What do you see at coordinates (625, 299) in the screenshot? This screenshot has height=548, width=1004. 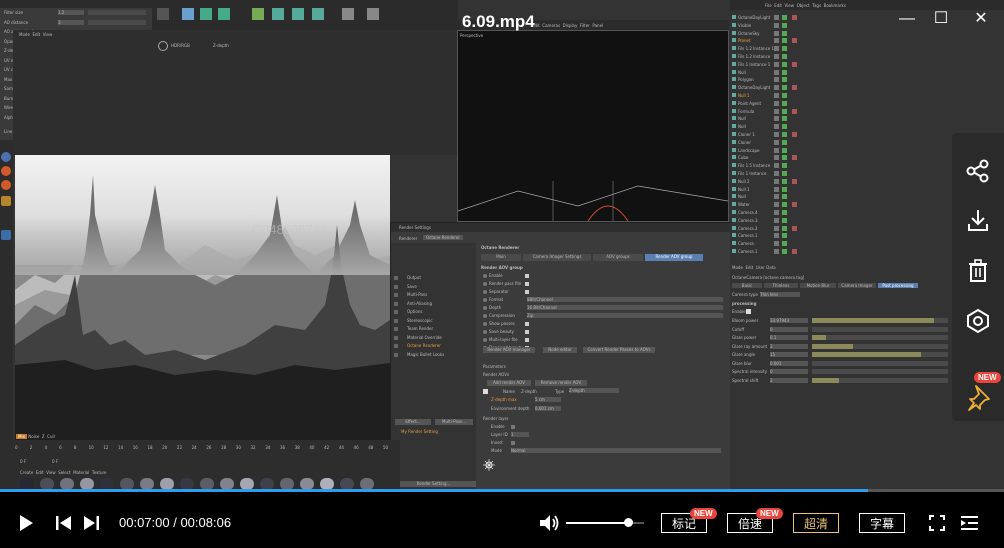 I see `rs-param-value: 8Bit/Channel` at bounding box center [625, 299].